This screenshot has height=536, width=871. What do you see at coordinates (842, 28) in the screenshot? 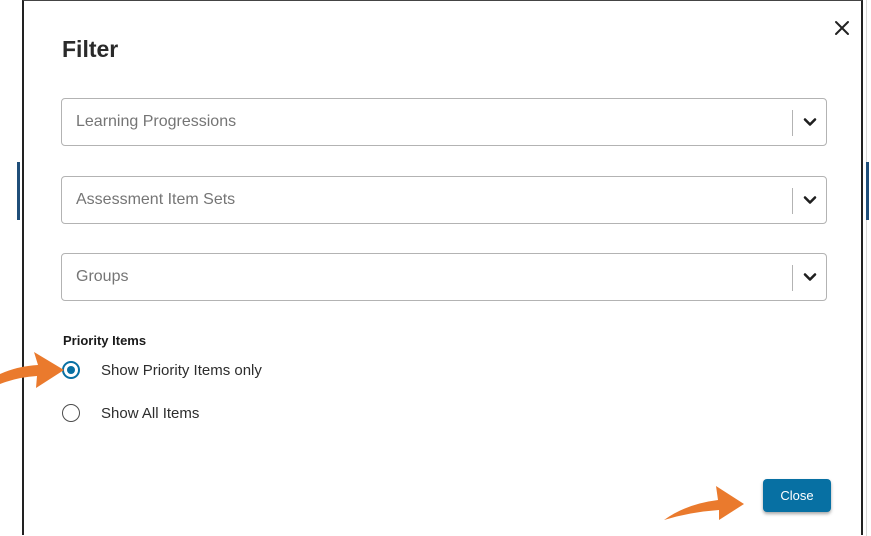
I see `close-icon` at bounding box center [842, 28].